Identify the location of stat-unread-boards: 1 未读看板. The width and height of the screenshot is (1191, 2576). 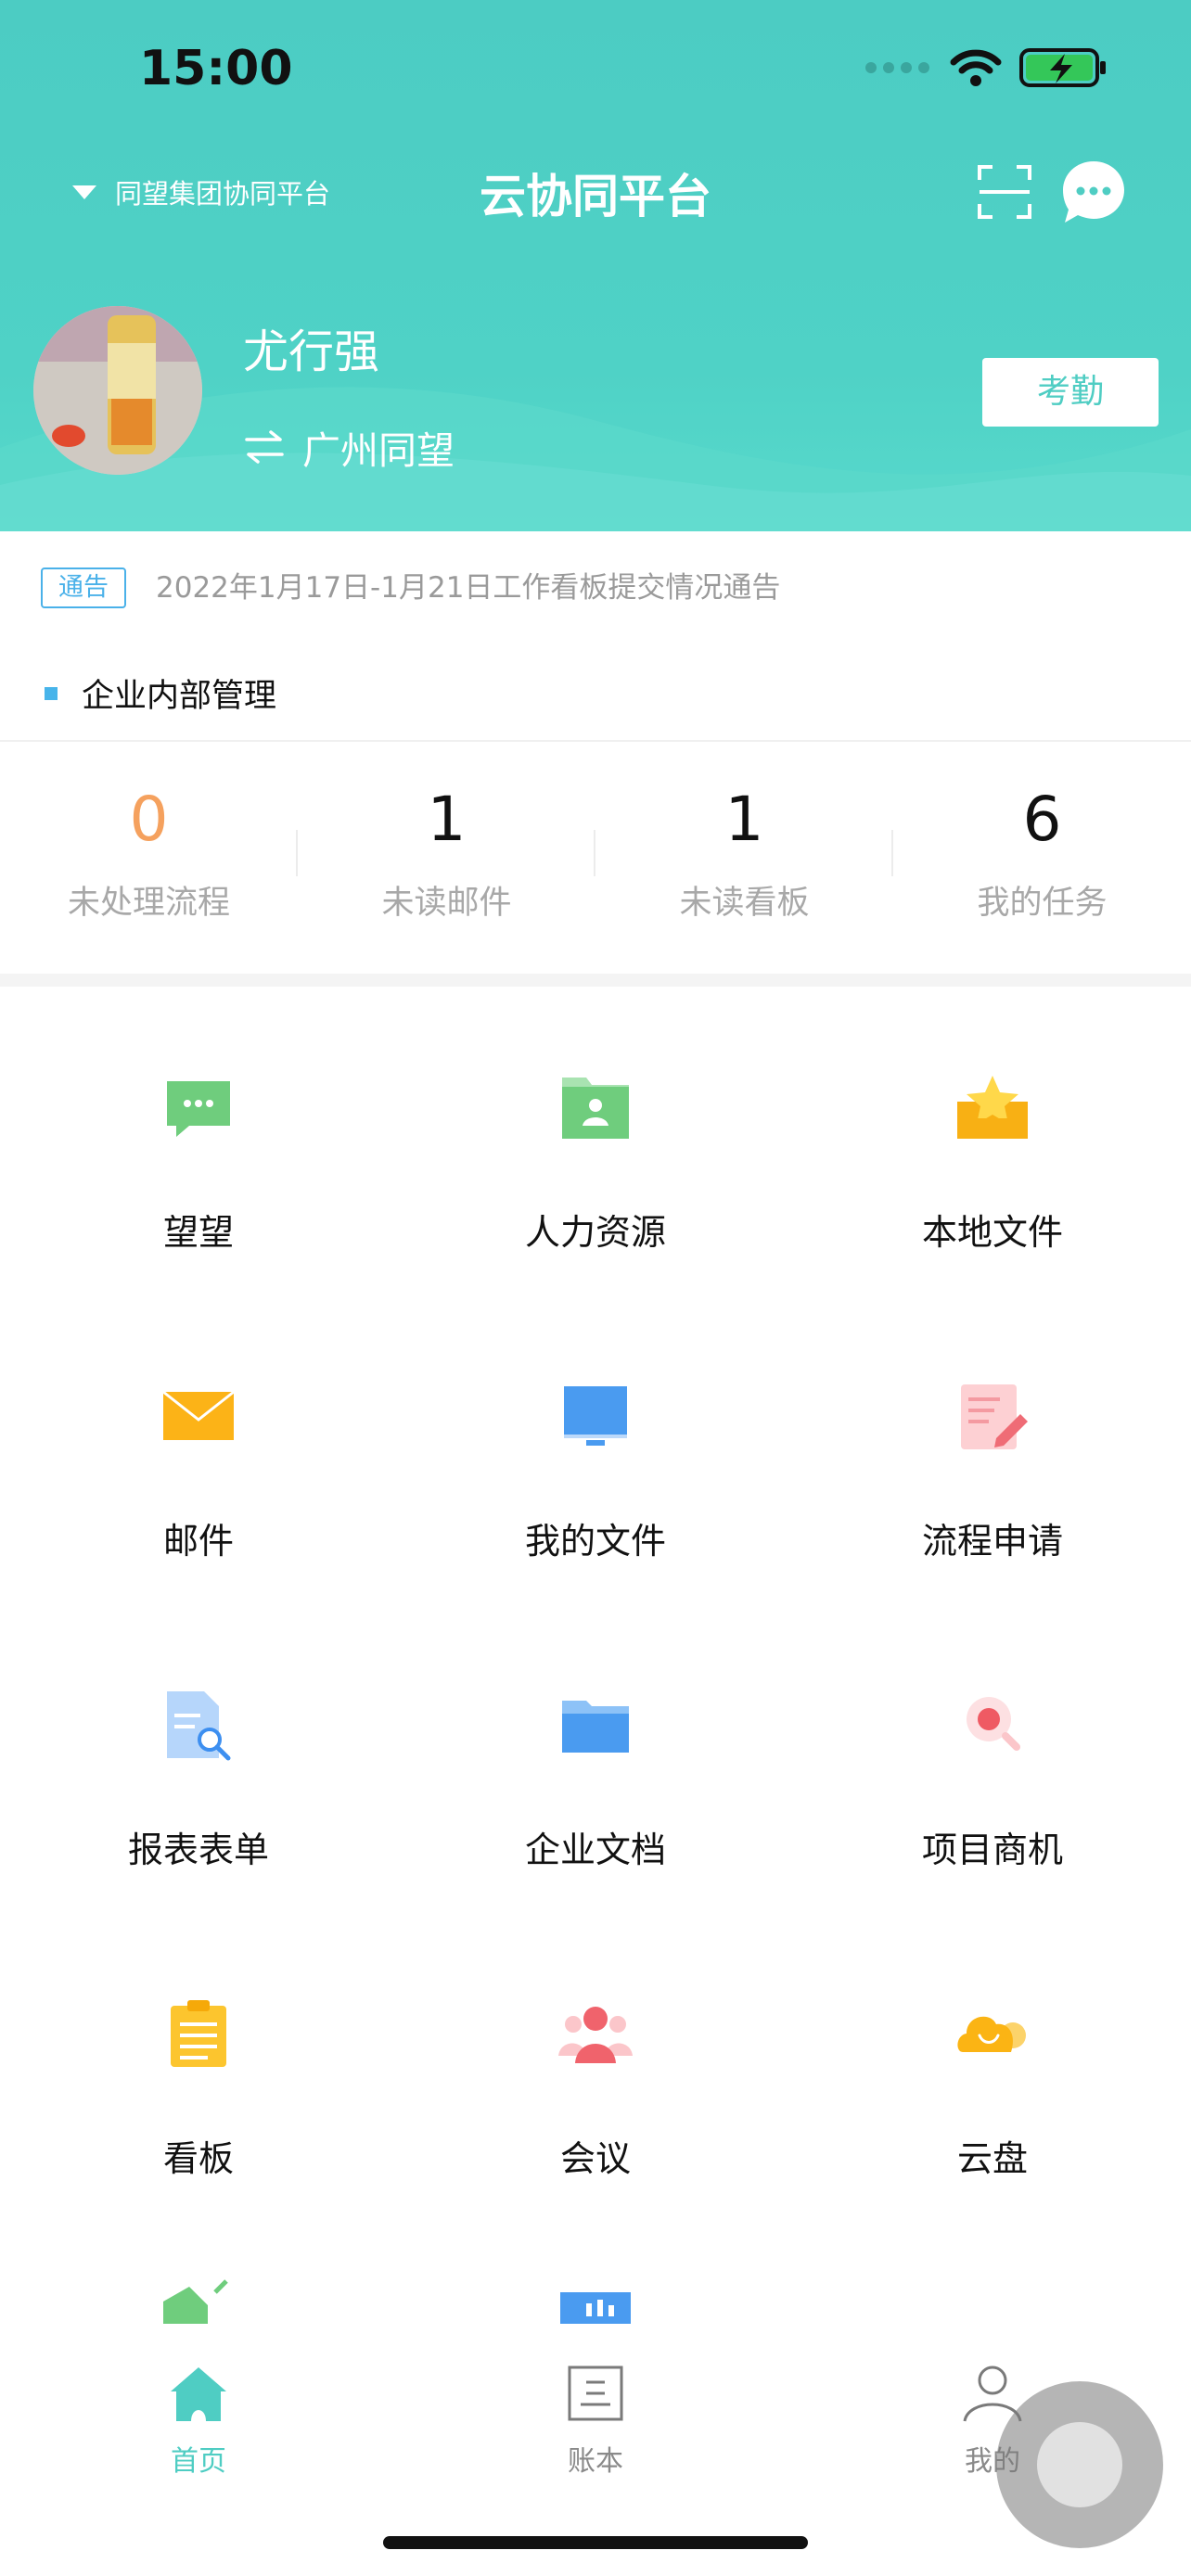
(744, 858).